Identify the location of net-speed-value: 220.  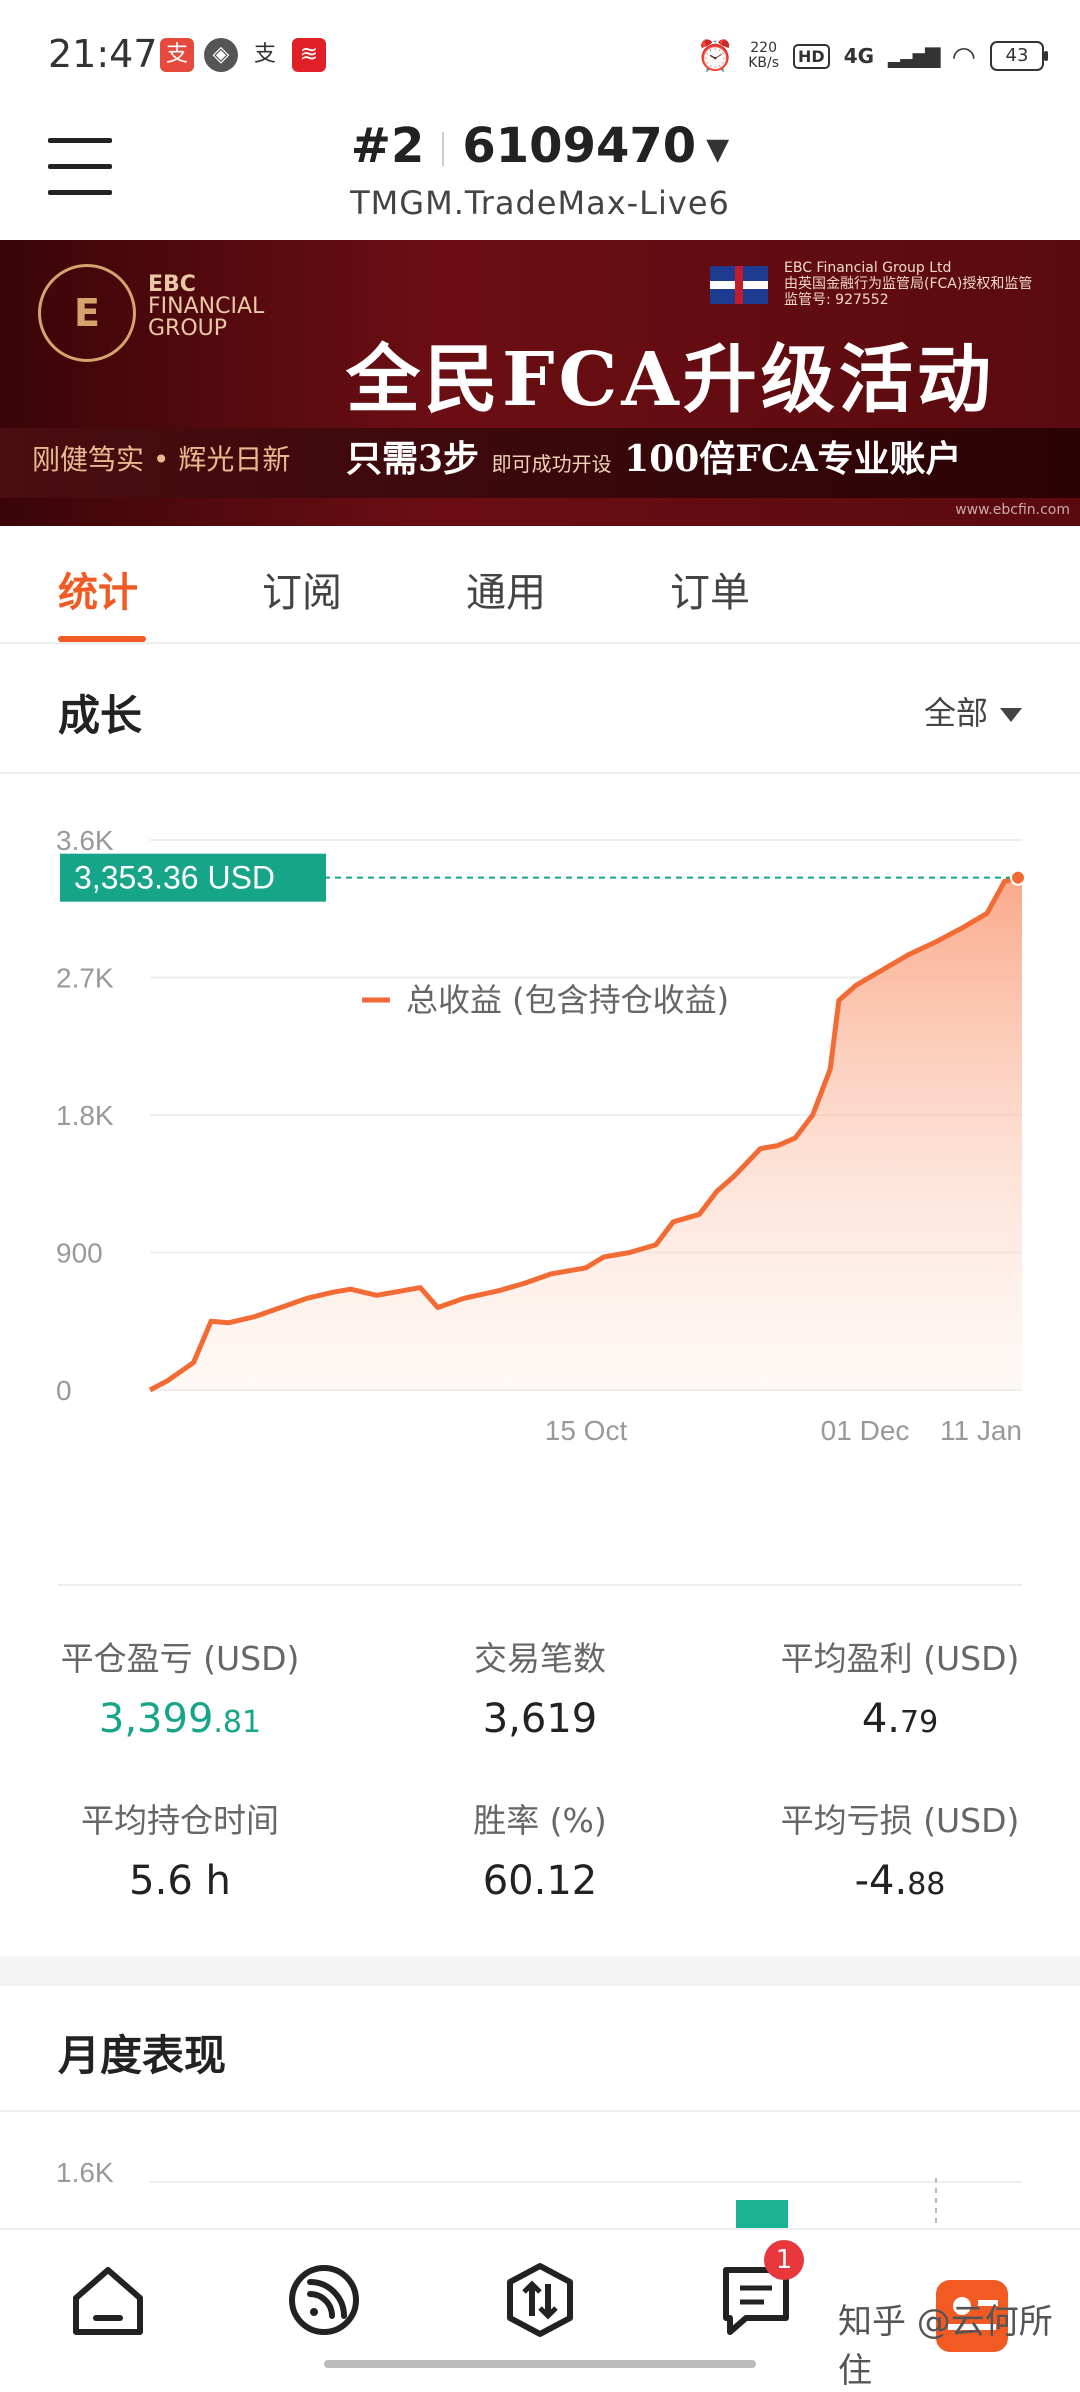
(763, 48).